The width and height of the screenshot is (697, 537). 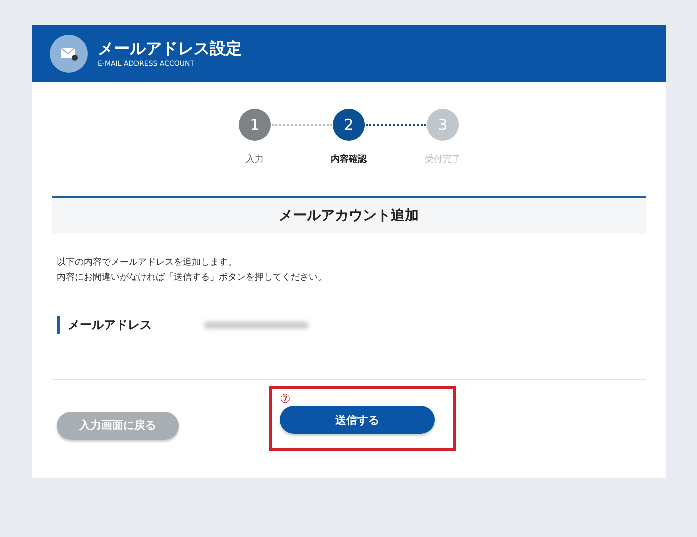 I want to click on step-label: 内容確認, so click(x=349, y=159).